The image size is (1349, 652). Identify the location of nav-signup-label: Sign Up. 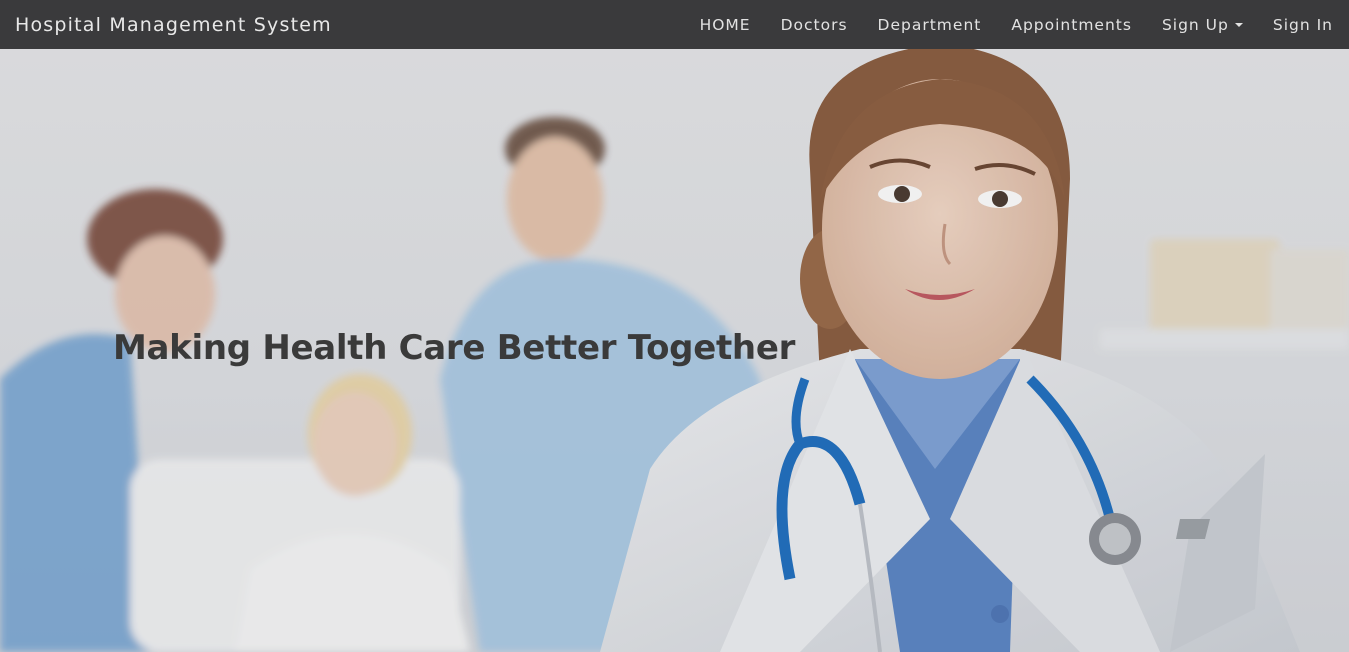
(1195, 24).